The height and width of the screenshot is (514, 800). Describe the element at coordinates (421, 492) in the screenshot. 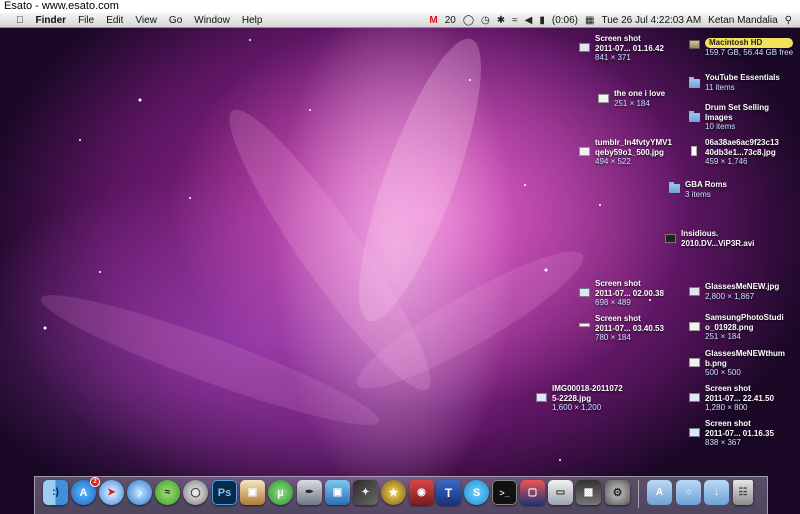

I see `dock-photo-booth-icon: ◉` at that location.